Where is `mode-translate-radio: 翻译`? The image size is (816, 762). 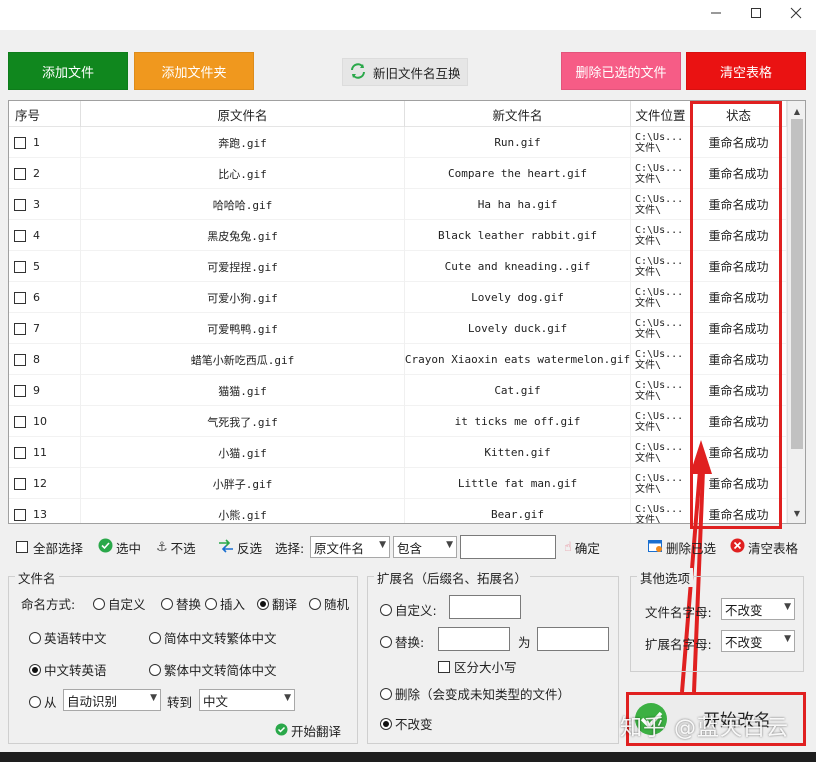 mode-translate-radio: 翻译 is located at coordinates (277, 603).